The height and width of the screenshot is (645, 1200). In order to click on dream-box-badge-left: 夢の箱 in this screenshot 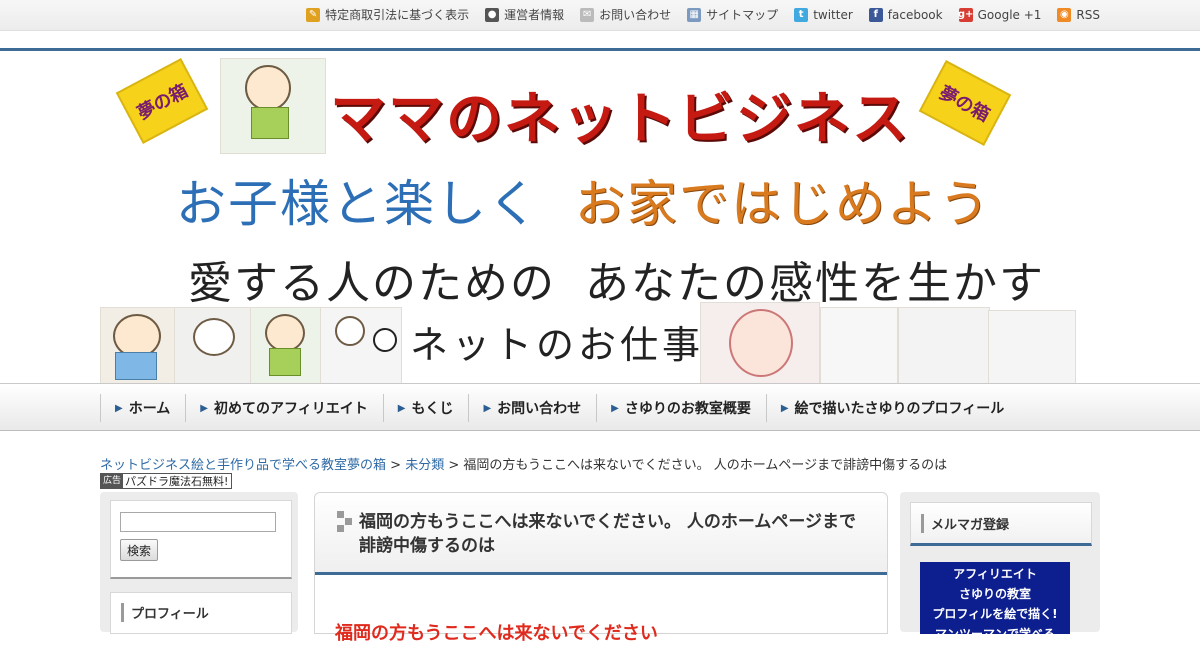, I will do `click(162, 101)`.